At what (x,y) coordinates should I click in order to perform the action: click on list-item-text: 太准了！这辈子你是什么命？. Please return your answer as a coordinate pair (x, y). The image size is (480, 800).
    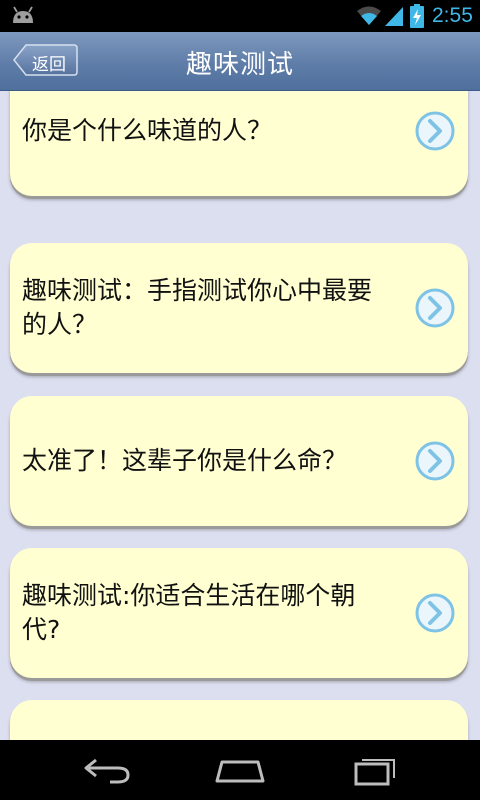
    Looking at the image, I should click on (185, 460).